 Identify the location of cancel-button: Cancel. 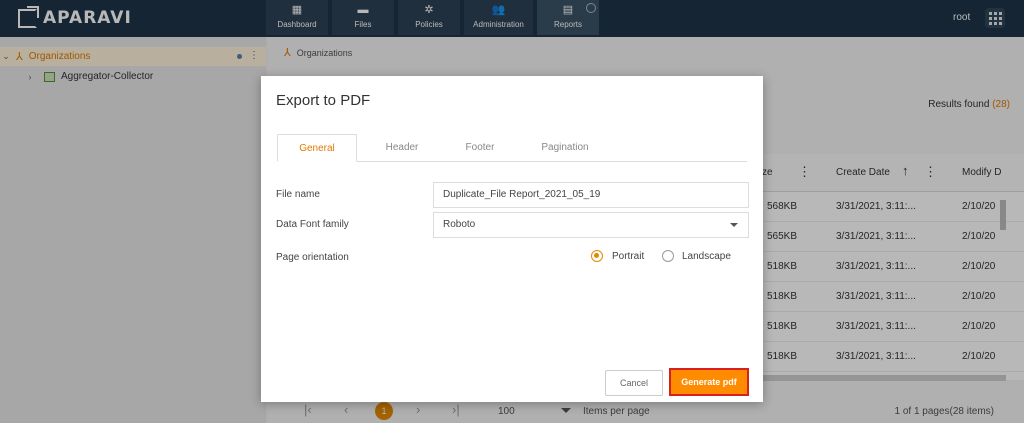
(634, 383).